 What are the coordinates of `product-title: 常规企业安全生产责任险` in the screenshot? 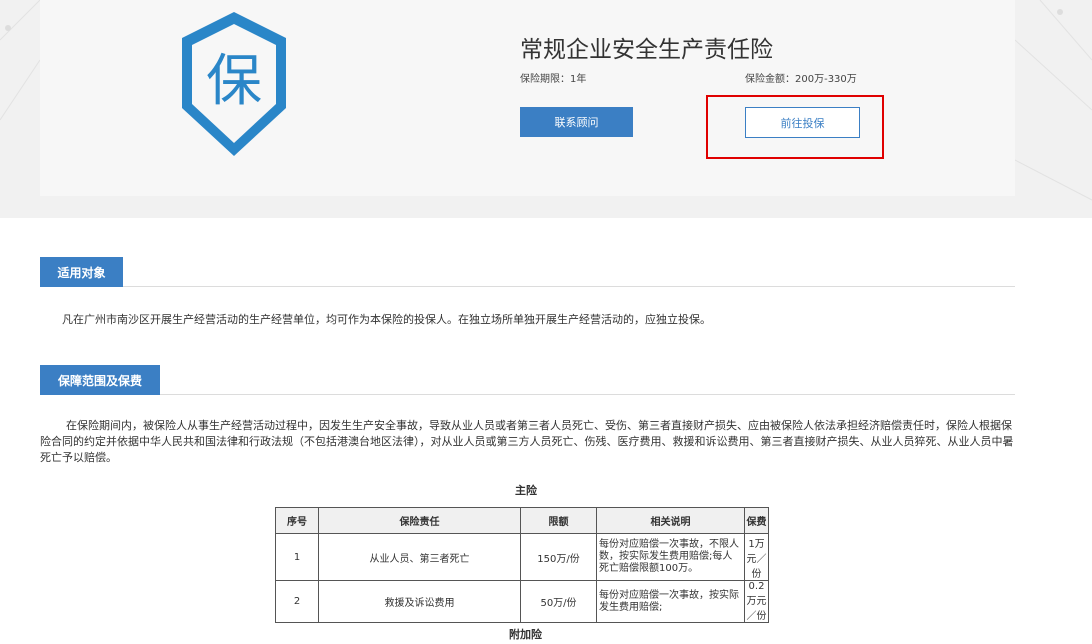 It's located at (646, 50).